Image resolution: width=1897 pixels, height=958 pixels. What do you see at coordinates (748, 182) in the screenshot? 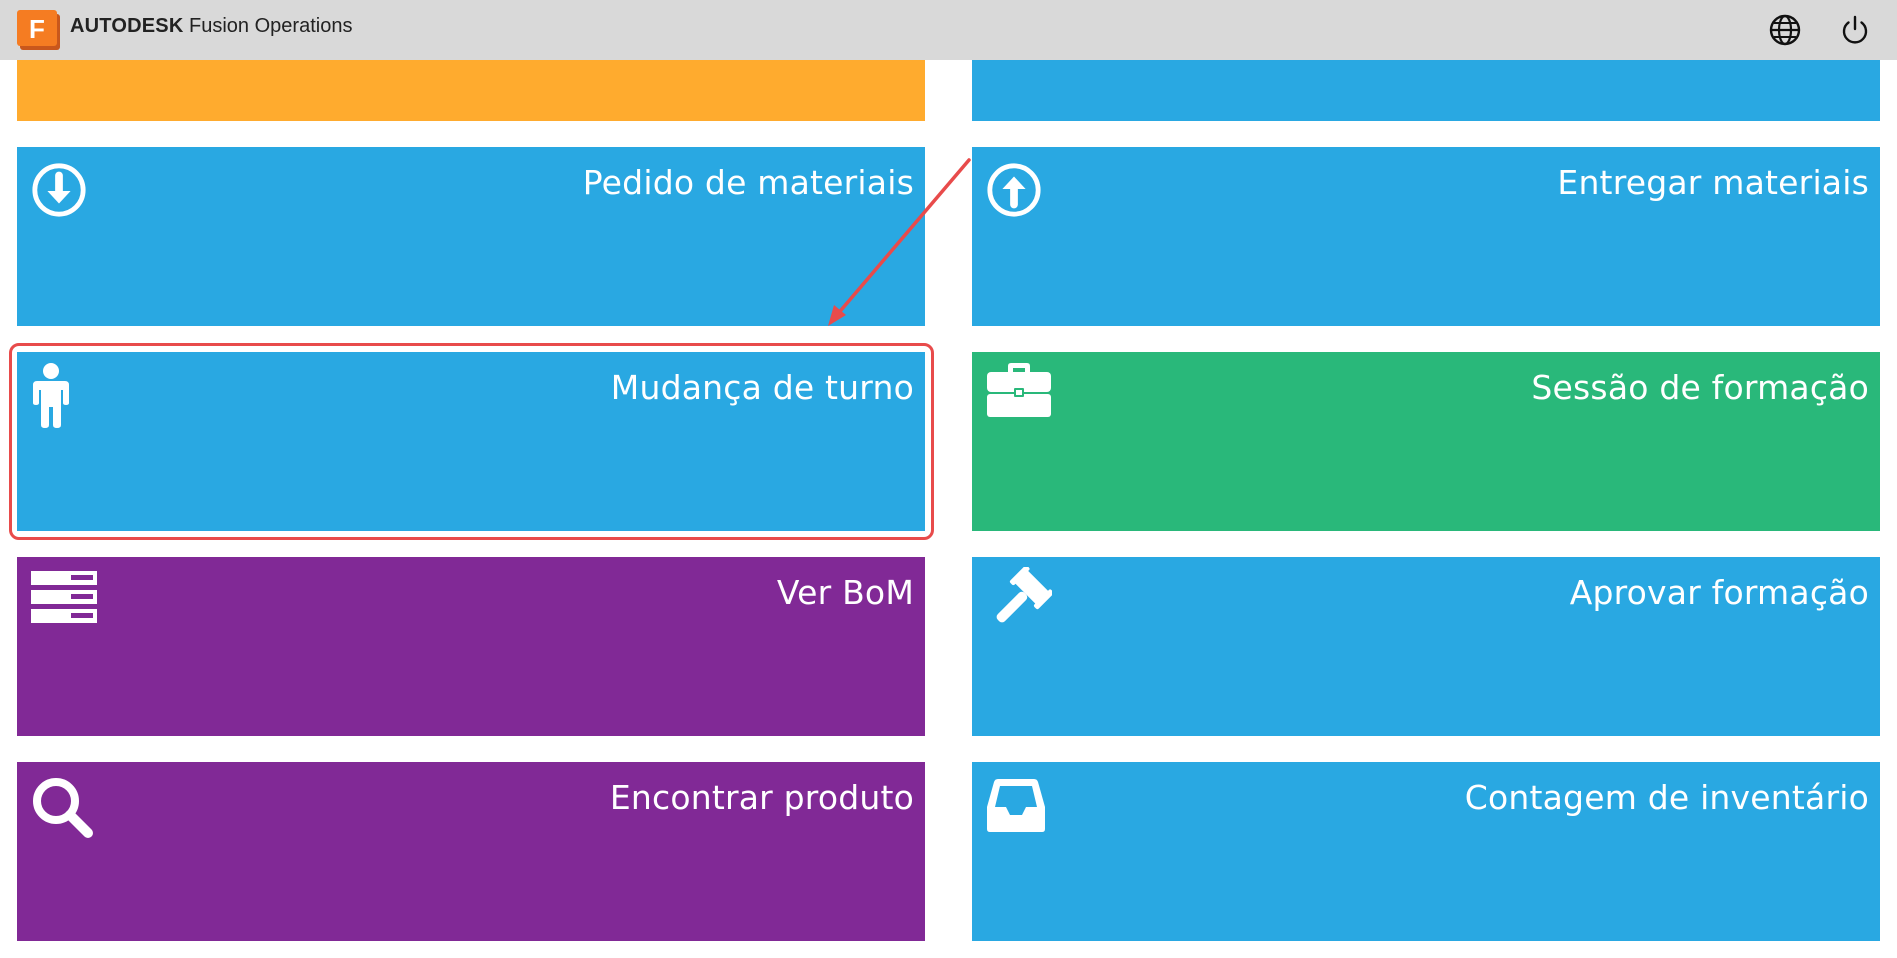
I see `tile-label: Pedido de materiais` at bounding box center [748, 182].